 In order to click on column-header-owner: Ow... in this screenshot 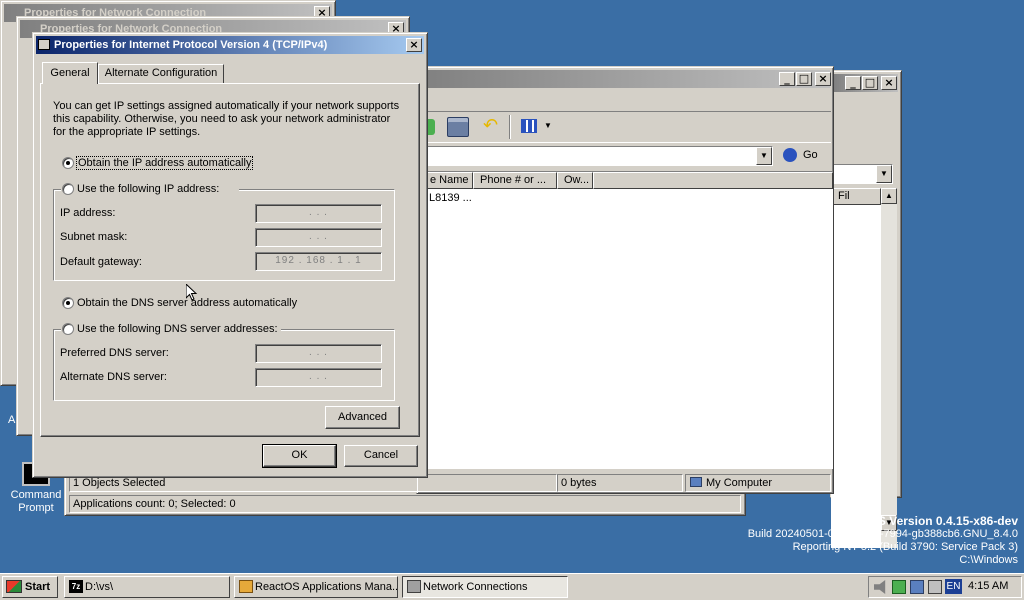, I will do `click(575, 180)`.